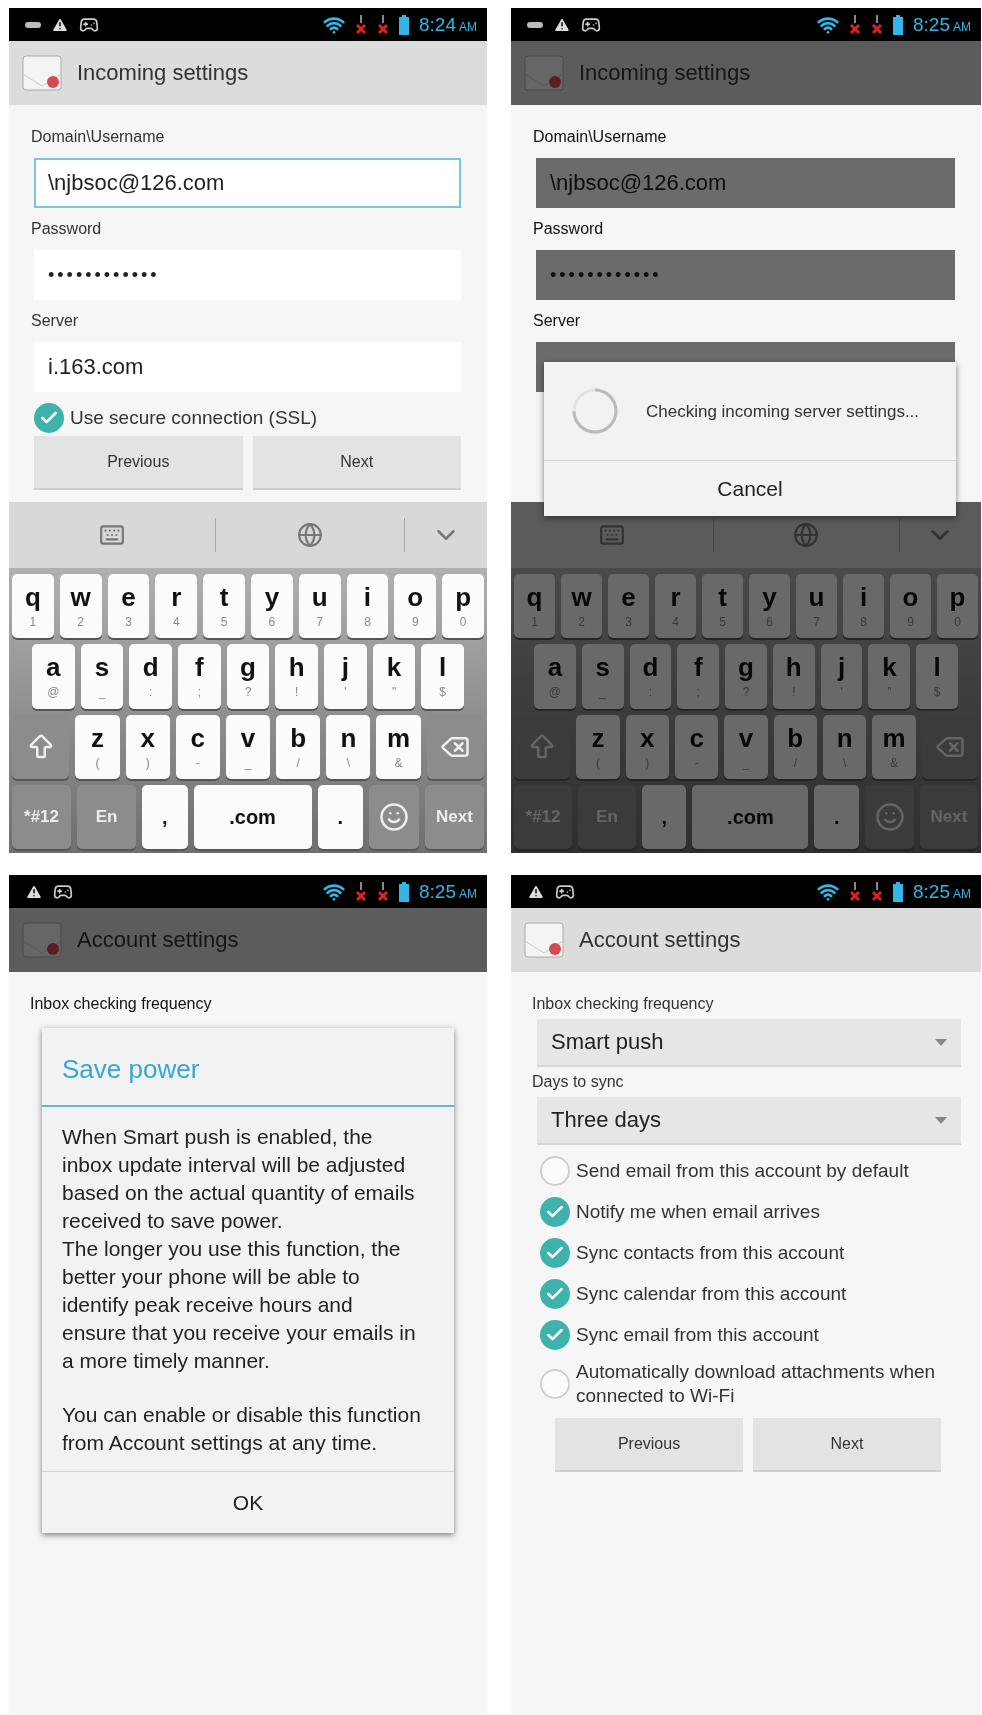 The height and width of the screenshot is (1715, 982). Describe the element at coordinates (749, 1121) in the screenshot. I see `dropdown: Three days` at that location.